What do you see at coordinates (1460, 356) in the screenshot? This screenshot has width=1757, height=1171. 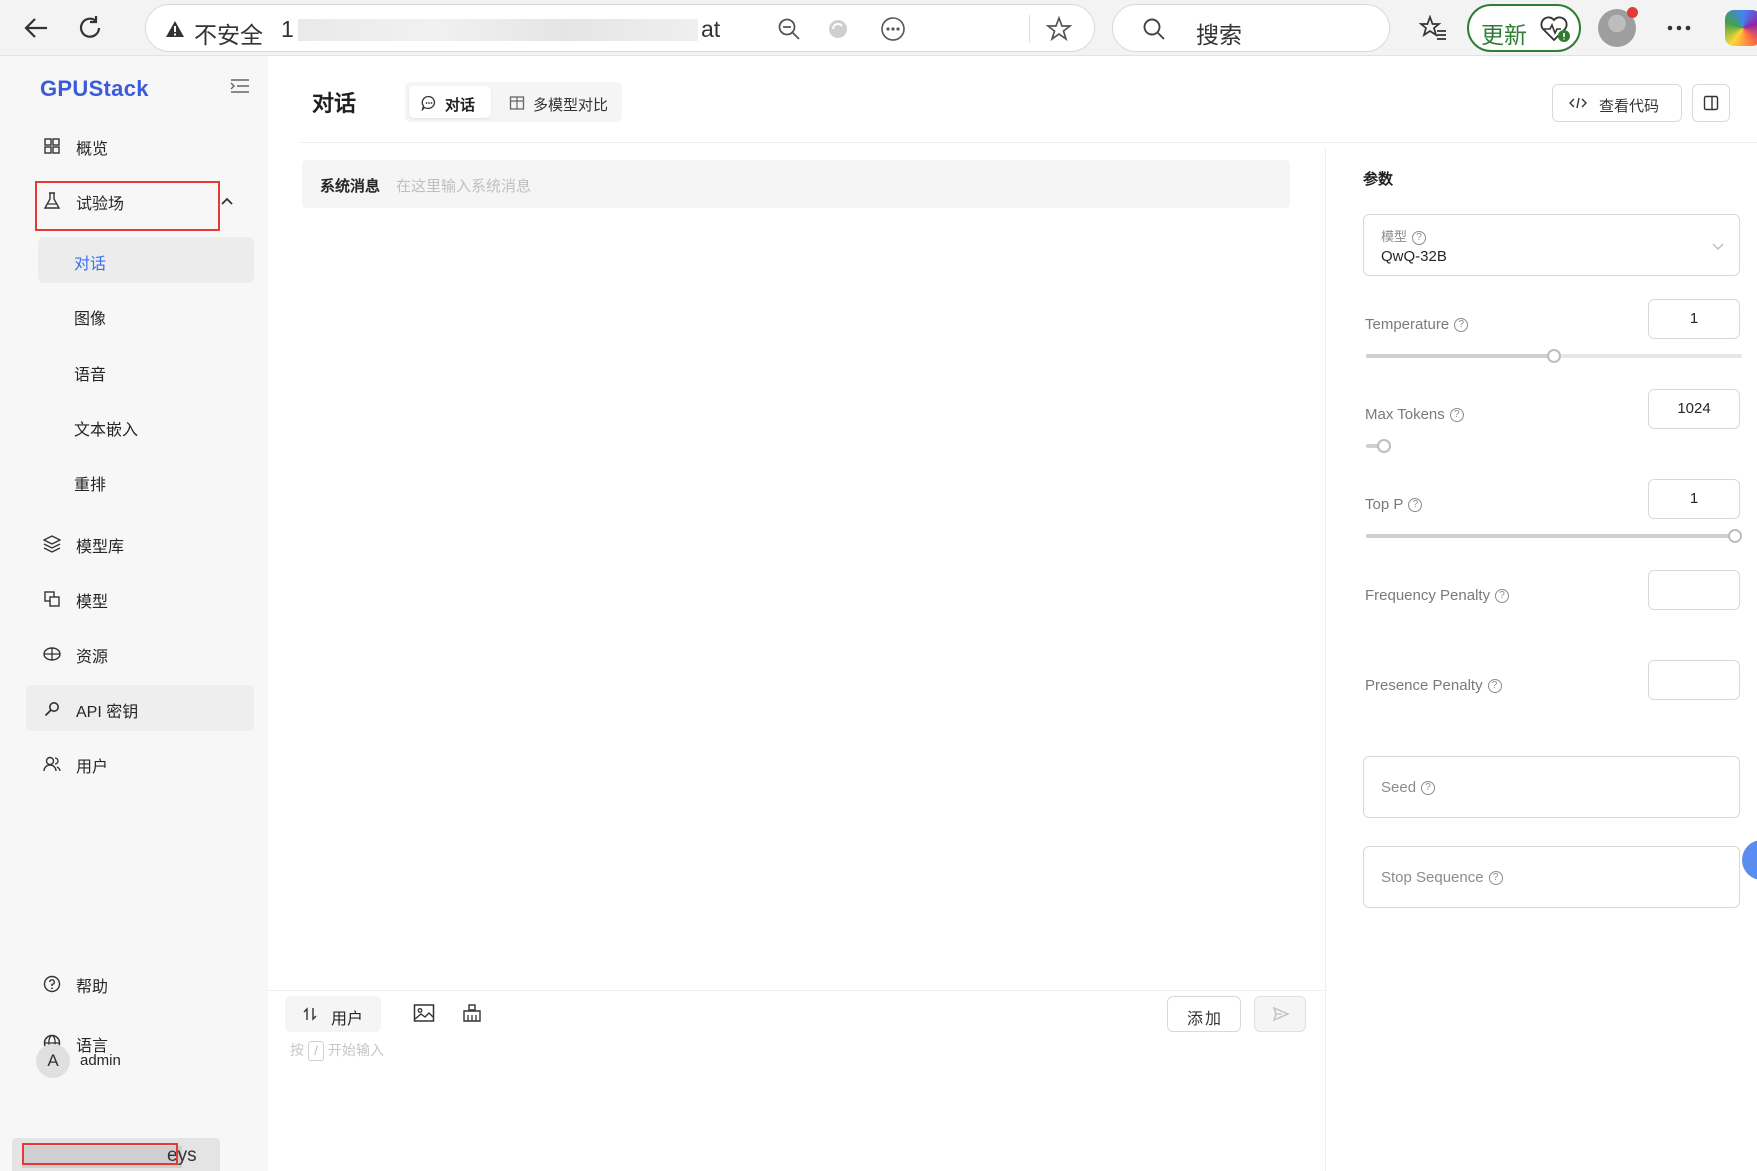 I see `temperature-slider-fill` at bounding box center [1460, 356].